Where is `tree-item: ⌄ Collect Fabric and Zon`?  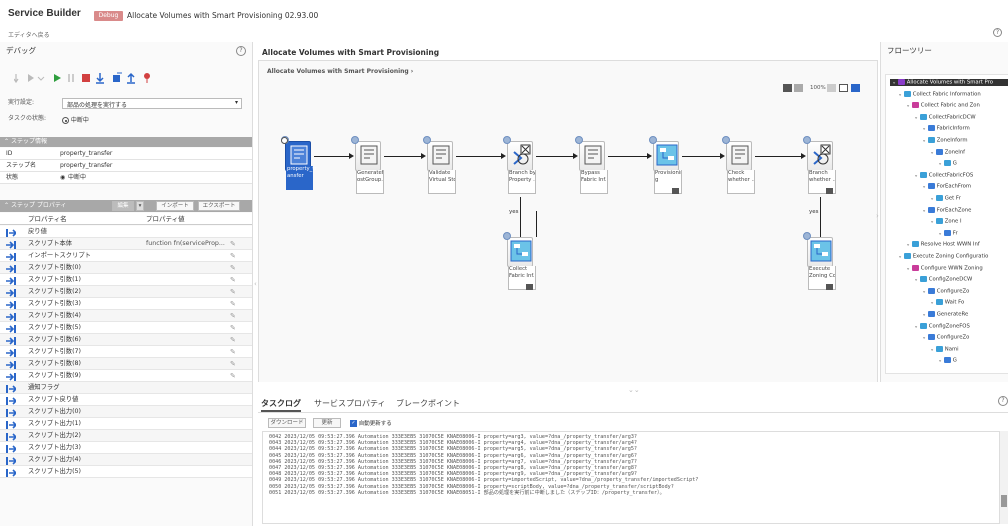
tree-item: ⌄ Collect Fabric and Zon is located at coordinates (943, 105).